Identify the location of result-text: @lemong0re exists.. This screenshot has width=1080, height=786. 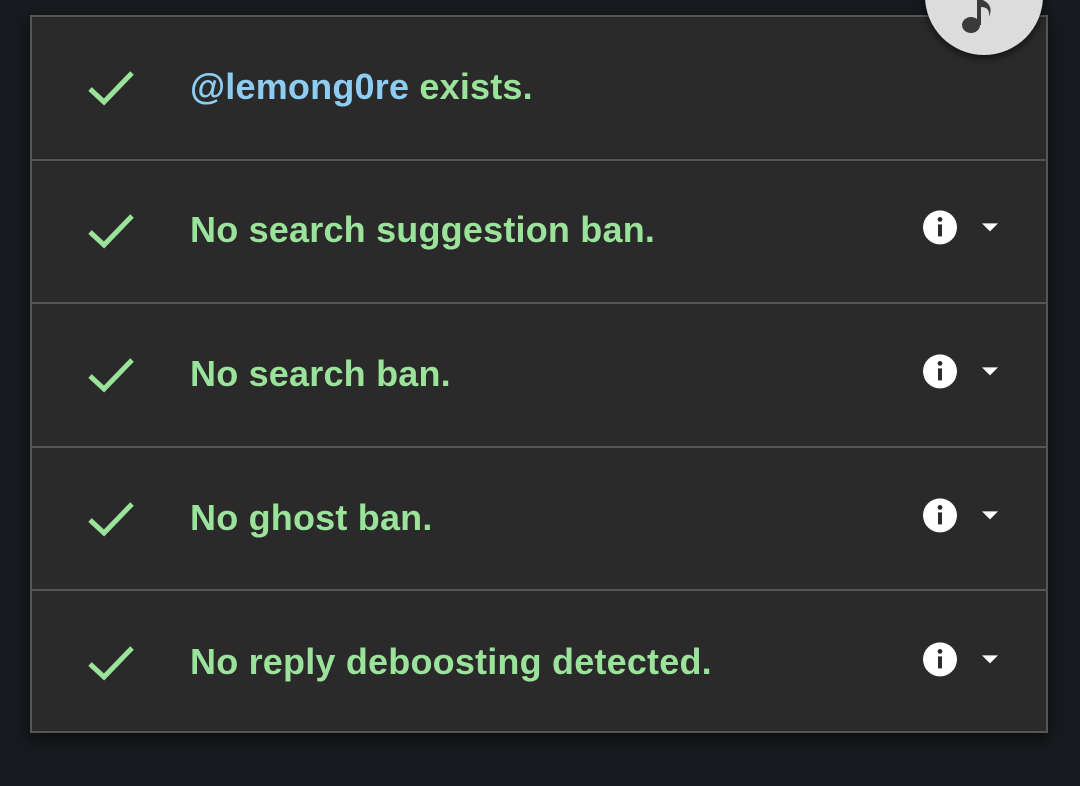
(361, 87).